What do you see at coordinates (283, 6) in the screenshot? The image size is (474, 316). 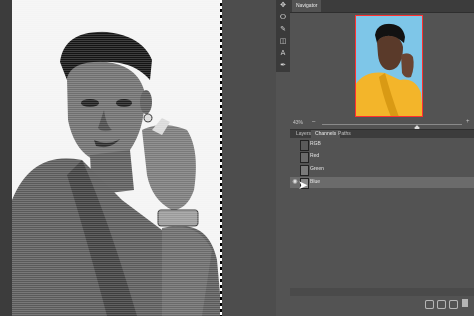 I see `move-tool-icon: ✥` at bounding box center [283, 6].